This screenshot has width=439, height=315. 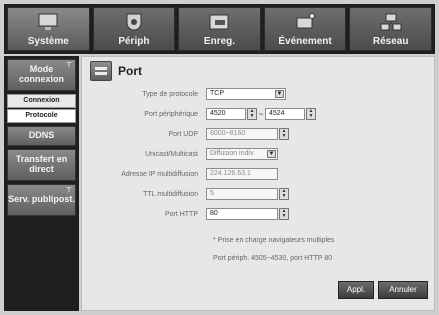 What do you see at coordinates (214, 213) in the screenshot?
I see `http-port-value: 80` at bounding box center [214, 213].